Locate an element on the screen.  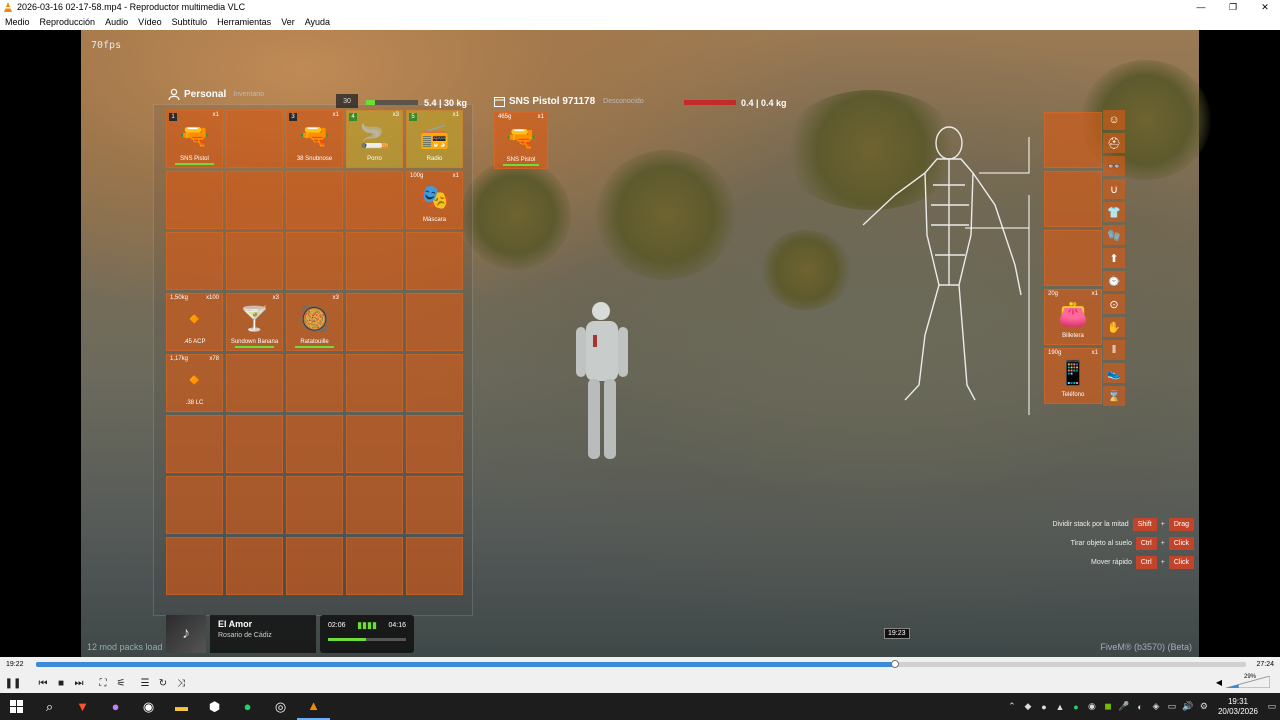
playlist-button: ☰ is located at coordinates (145, 683).